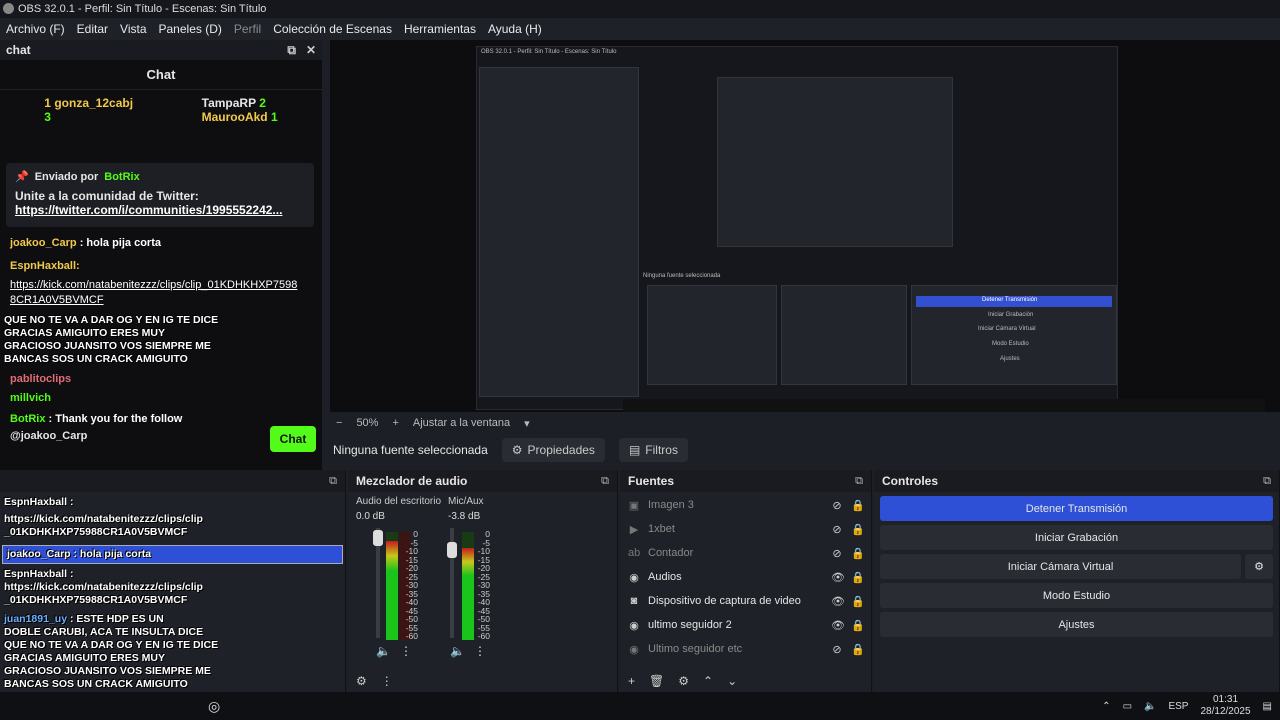  I want to click on nested-preview, so click(835, 162).